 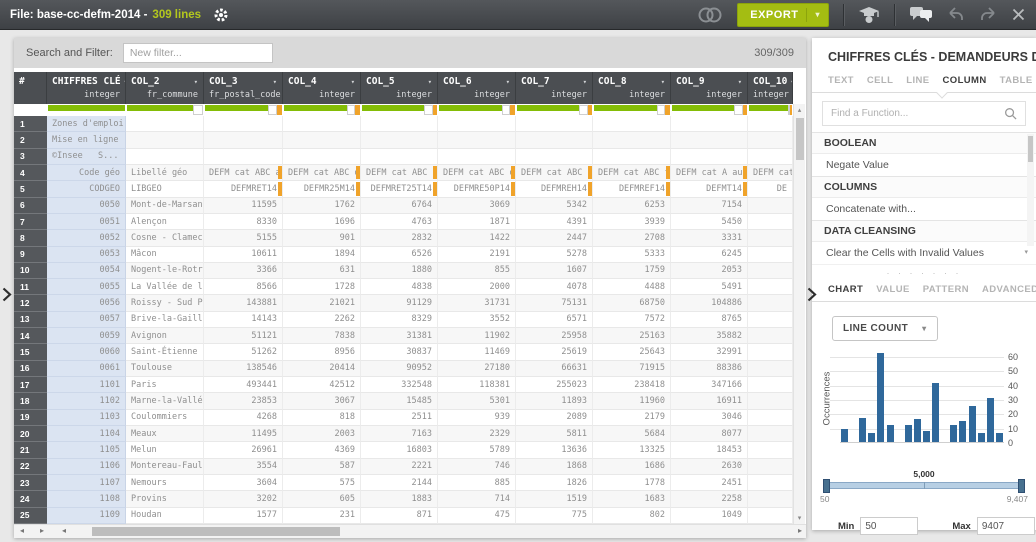 I want to click on table-cell: Avignon, so click(x=165, y=336).